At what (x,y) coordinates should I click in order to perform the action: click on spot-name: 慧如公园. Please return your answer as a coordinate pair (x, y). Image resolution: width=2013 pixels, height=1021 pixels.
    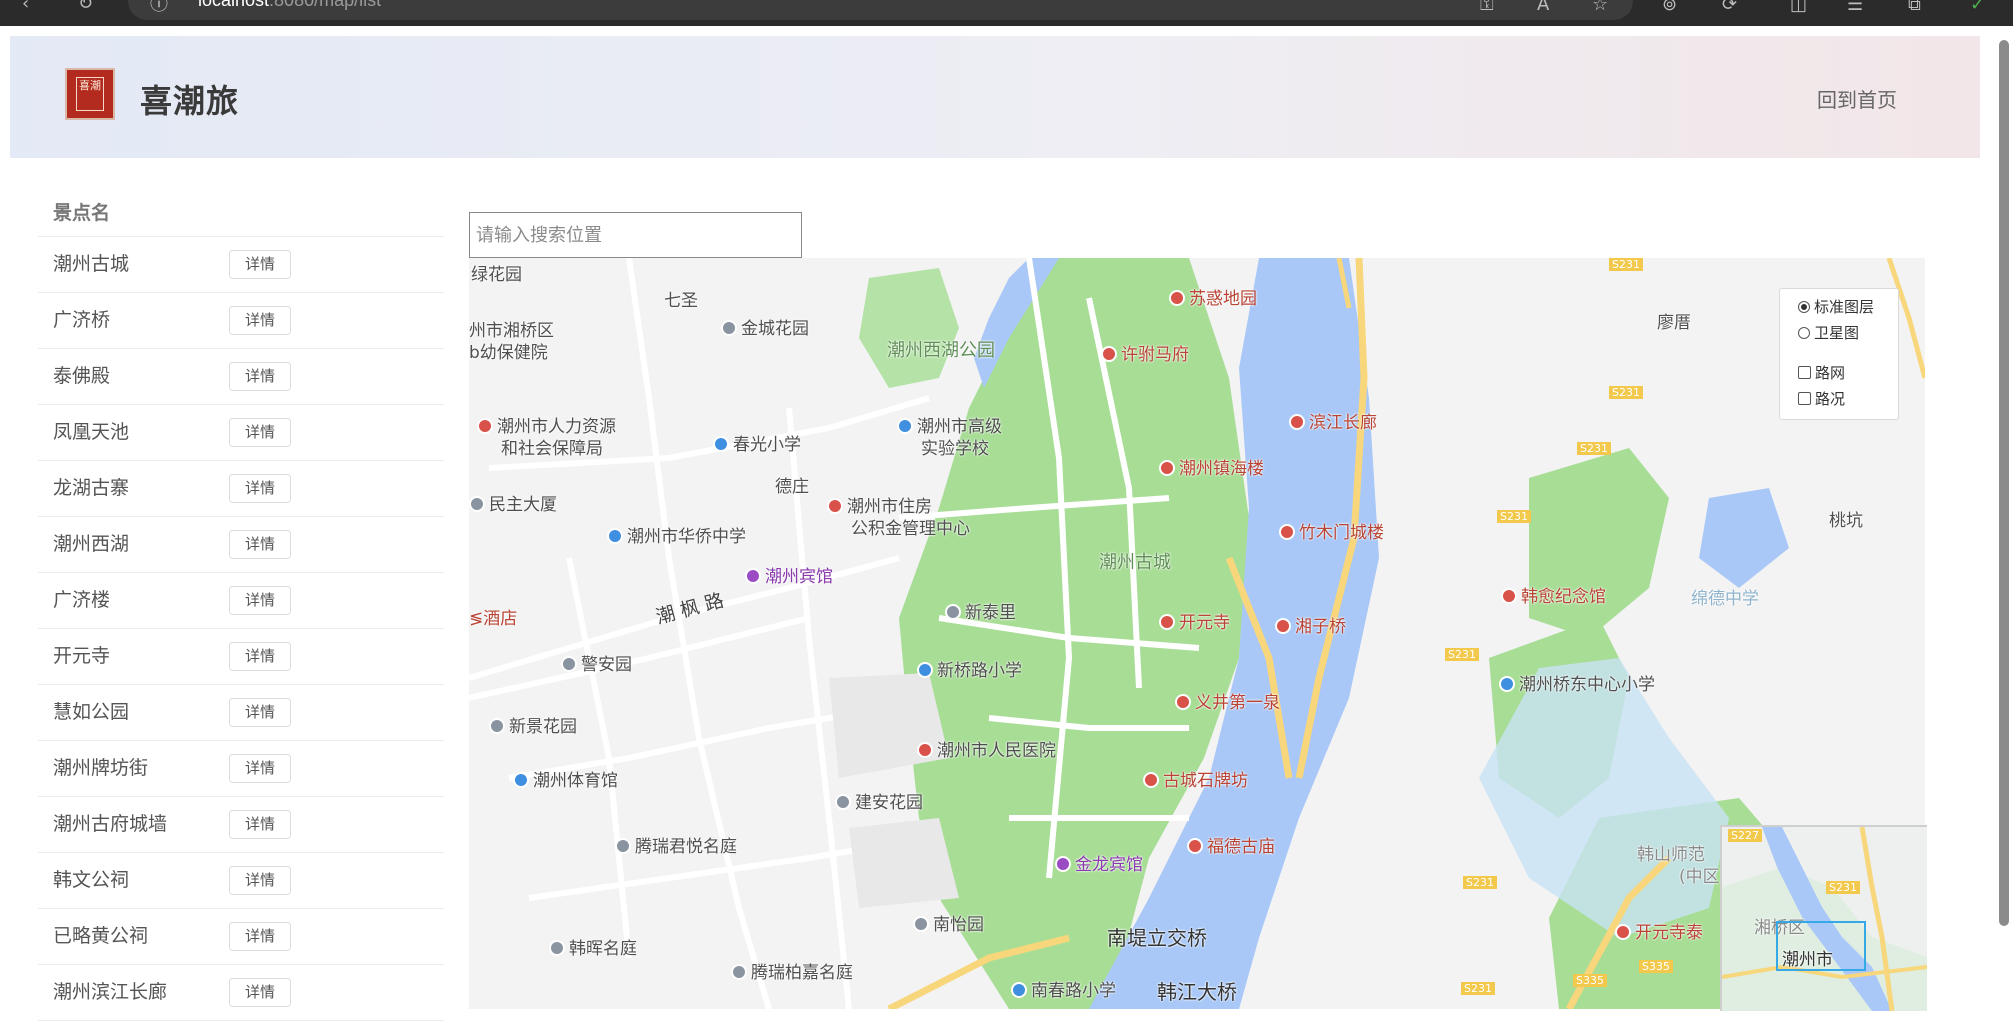
    Looking at the image, I should click on (91, 712).